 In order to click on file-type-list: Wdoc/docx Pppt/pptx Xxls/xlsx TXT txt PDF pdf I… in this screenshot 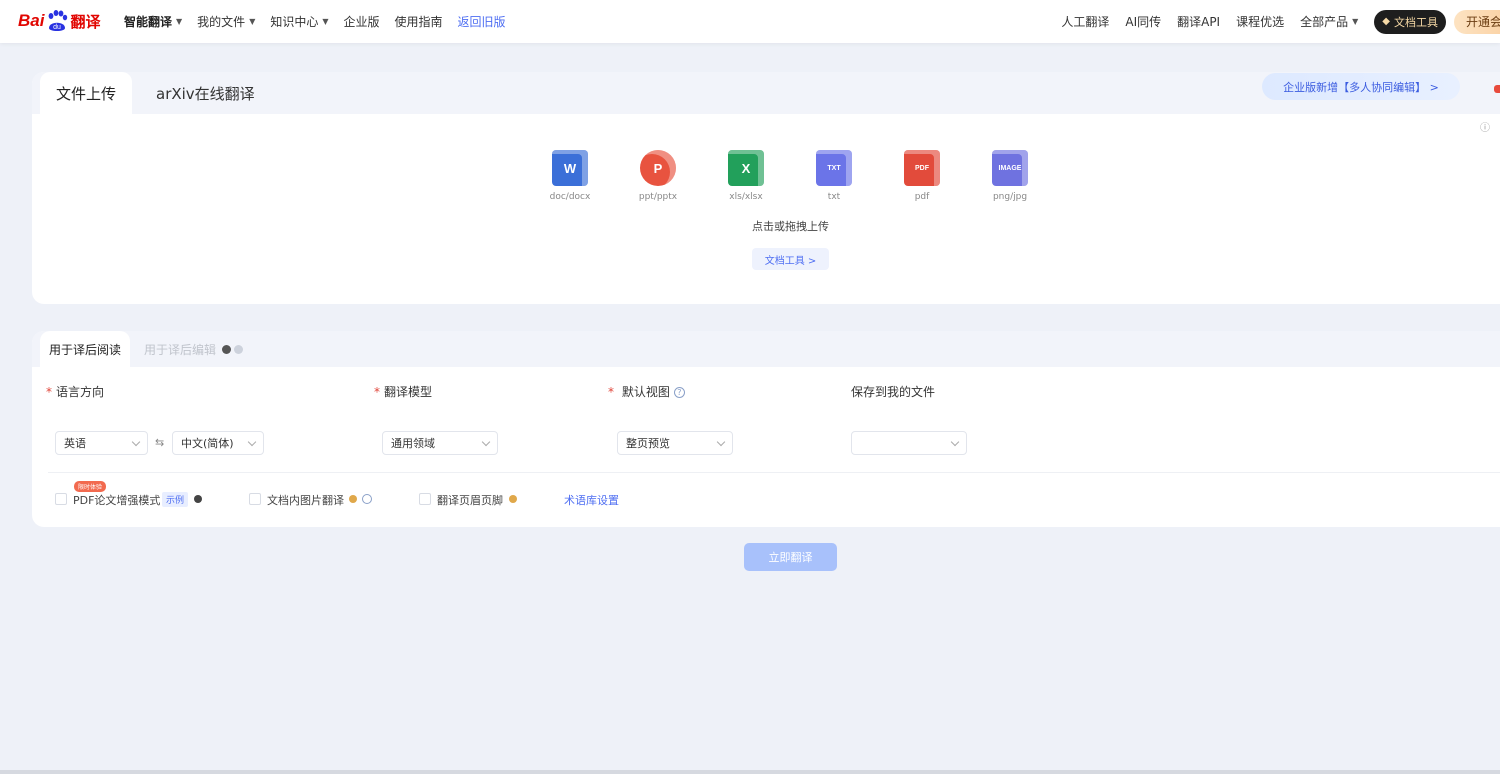, I will do `click(795, 178)`.